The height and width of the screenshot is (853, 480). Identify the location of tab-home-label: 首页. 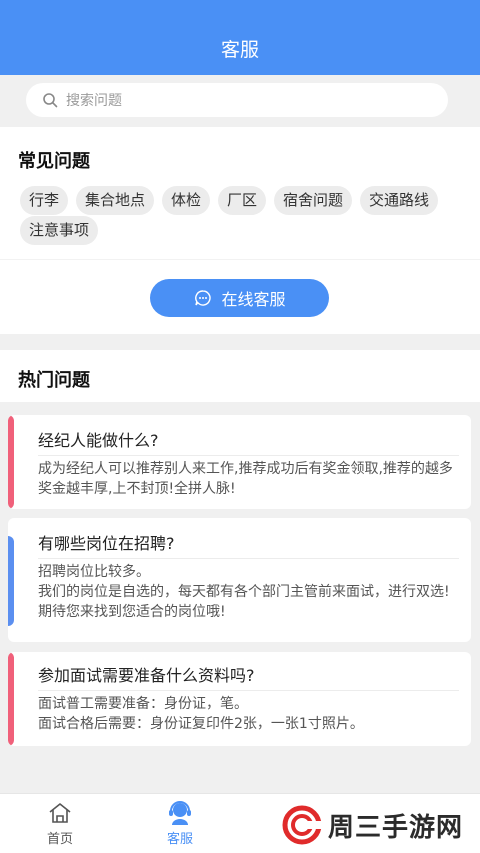
(59, 839).